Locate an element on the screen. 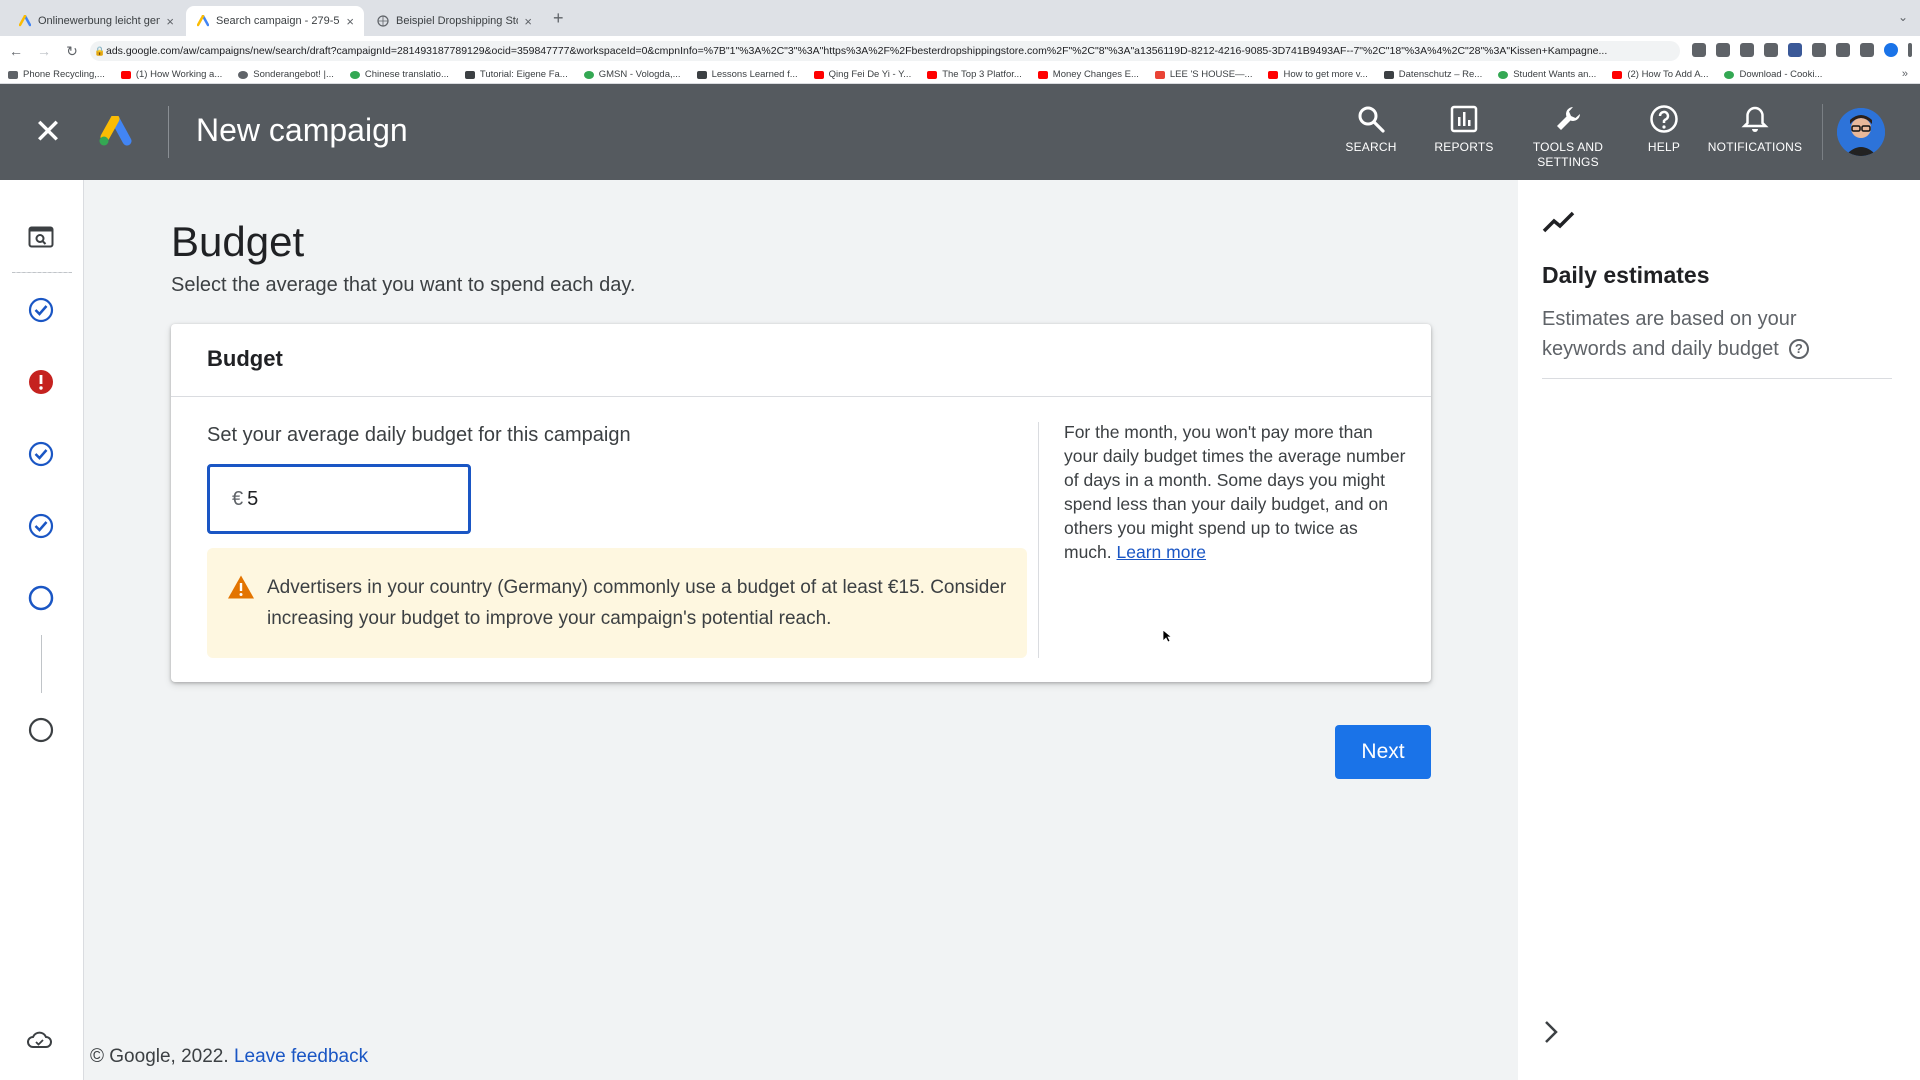  reload-icon: ↻ is located at coordinates (72, 51).